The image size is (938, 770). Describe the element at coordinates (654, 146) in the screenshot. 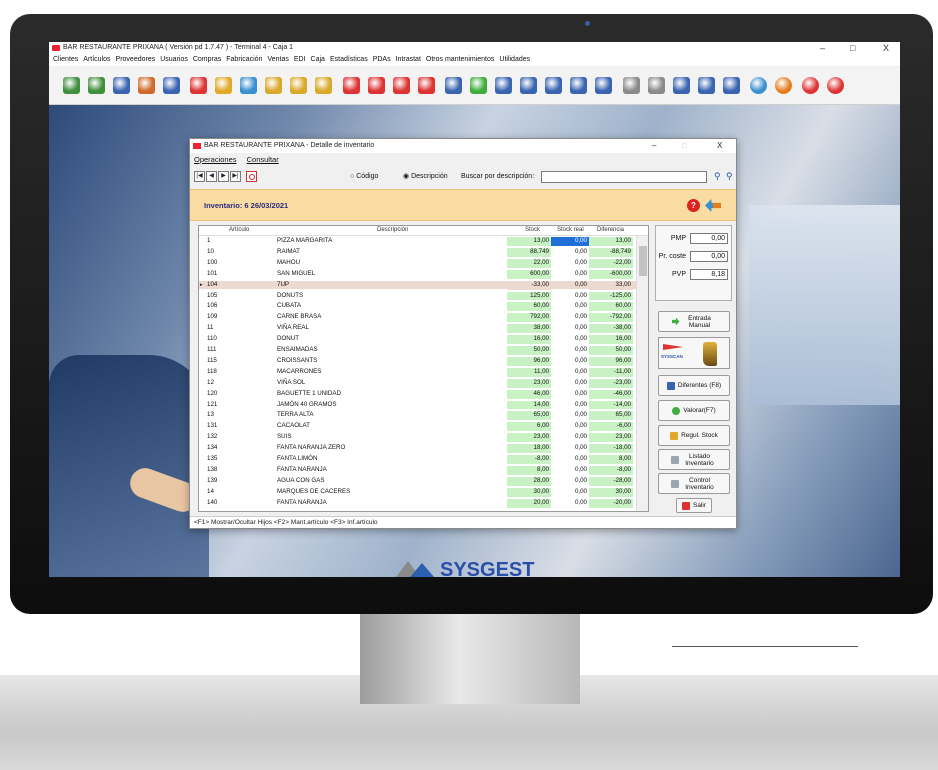

I see `dialog-minimize-button: –` at that location.